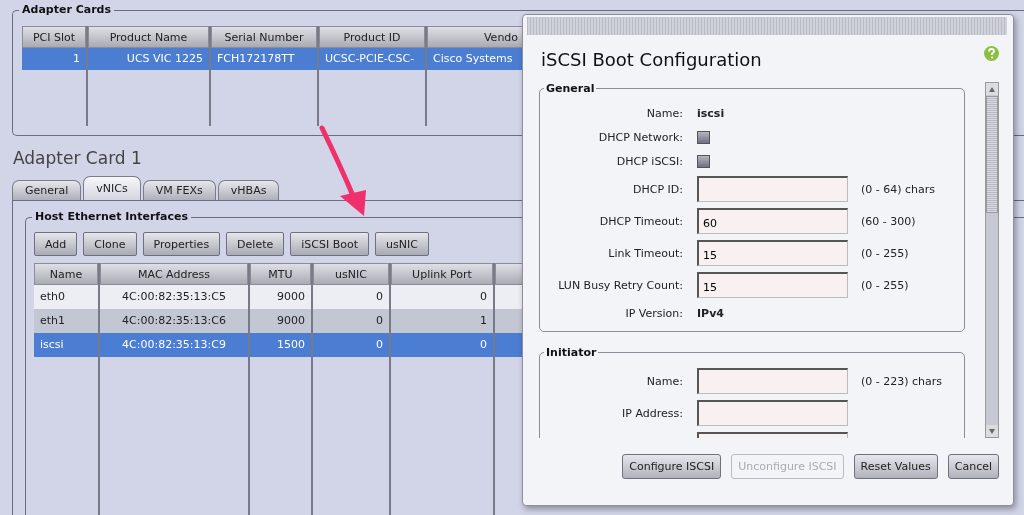 This screenshot has width=1024, height=515. What do you see at coordinates (56, 244) in the screenshot?
I see `toolbar-button: Add` at bounding box center [56, 244].